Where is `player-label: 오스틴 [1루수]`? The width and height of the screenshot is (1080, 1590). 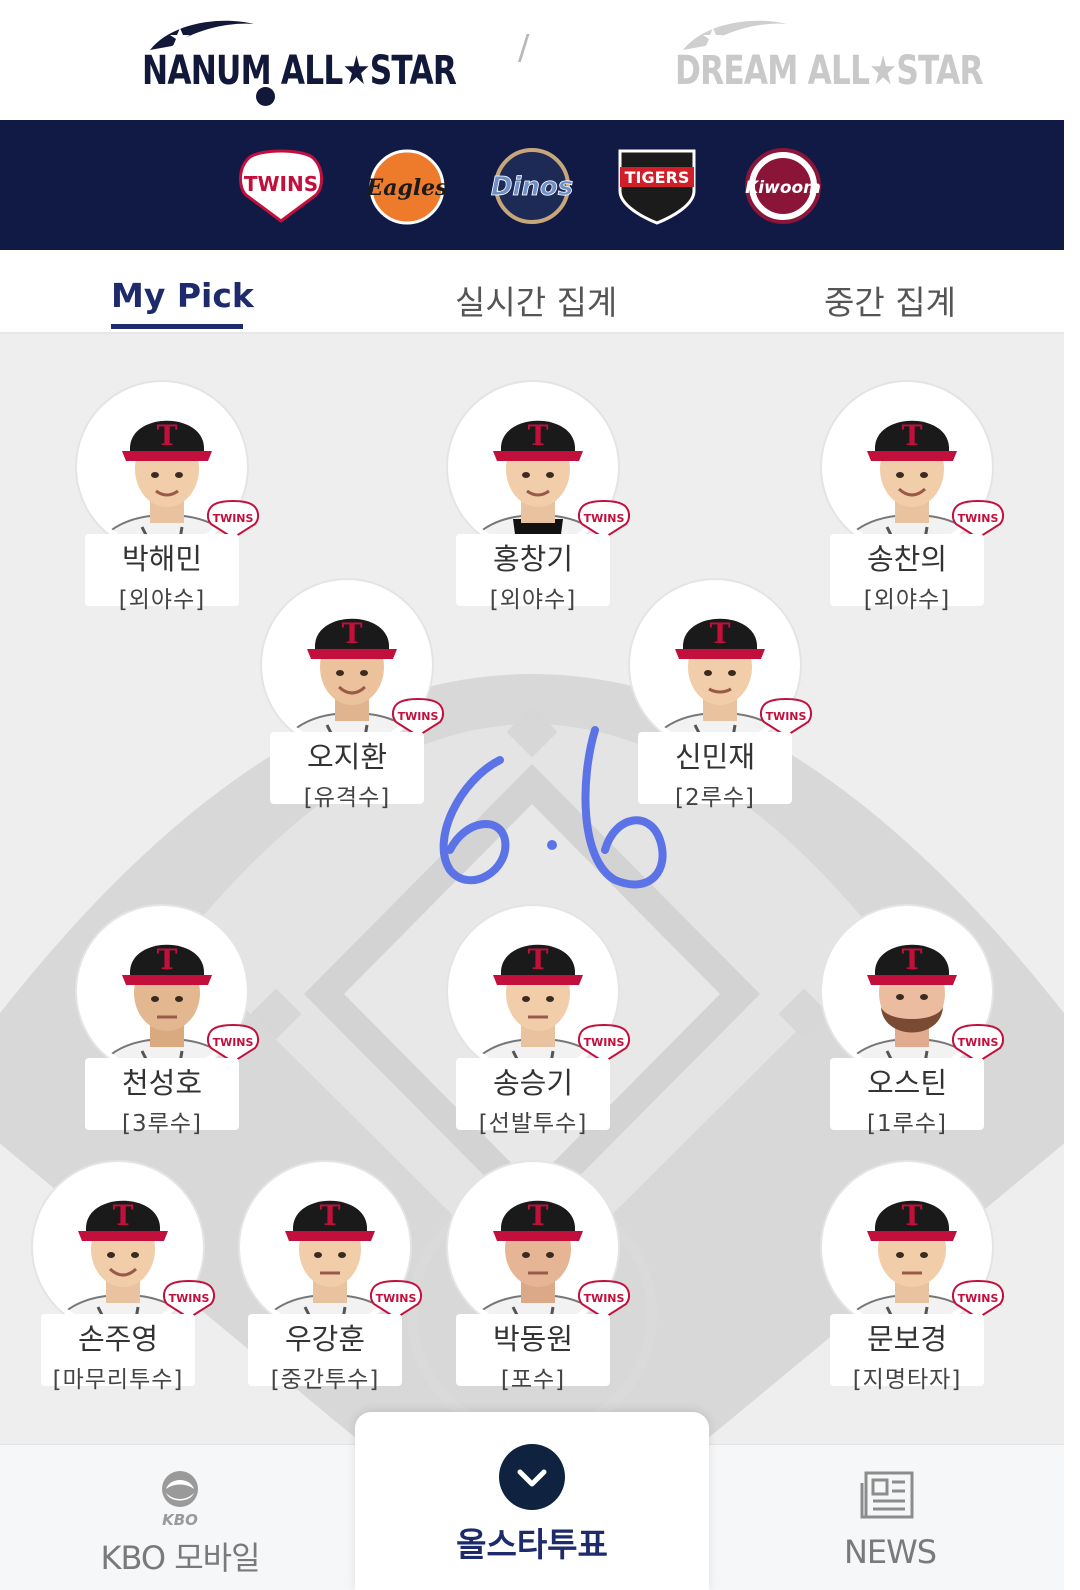
player-label: 오스틴 [1루수] is located at coordinates (907, 1097).